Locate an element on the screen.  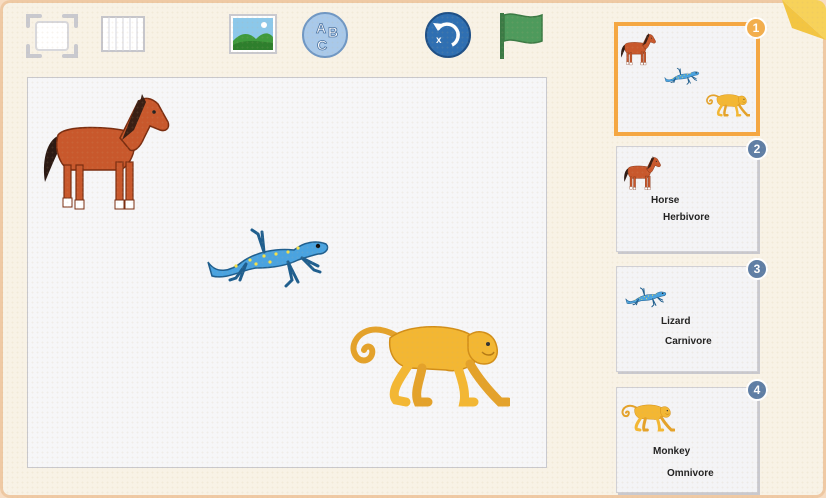
green-flag-button is located at coordinates (522, 37).